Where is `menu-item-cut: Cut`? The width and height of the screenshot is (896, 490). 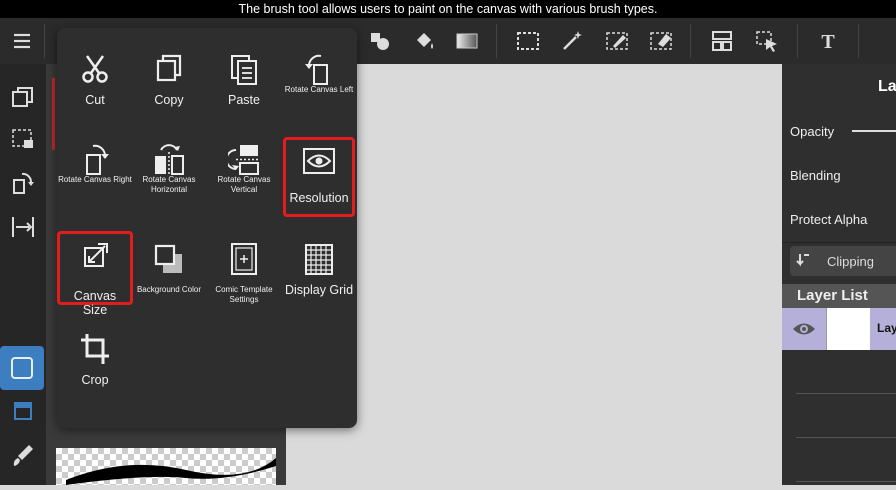
menu-item-cut: Cut is located at coordinates (95, 83).